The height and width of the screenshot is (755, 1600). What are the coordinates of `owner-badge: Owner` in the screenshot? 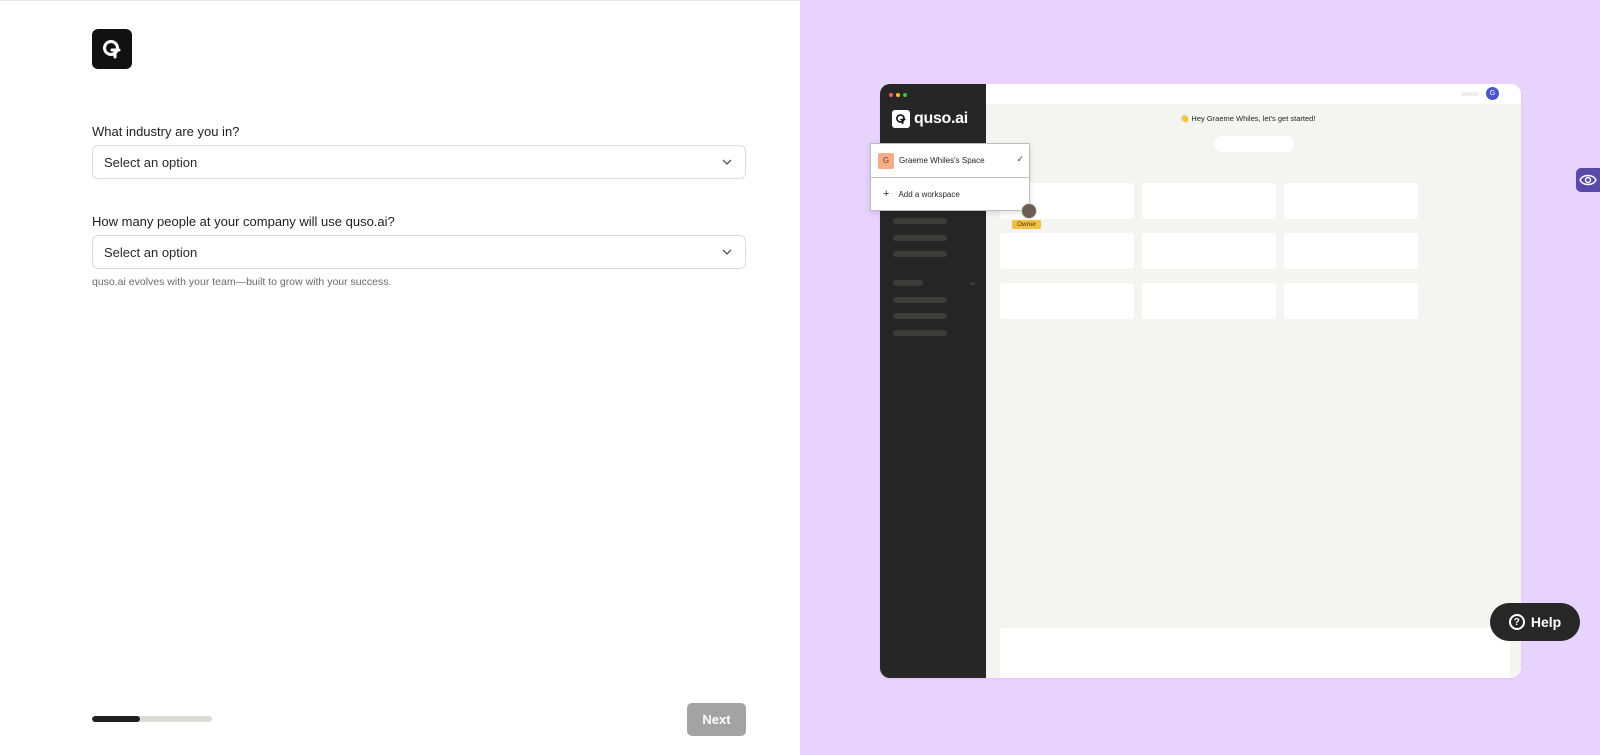 It's located at (1027, 224).